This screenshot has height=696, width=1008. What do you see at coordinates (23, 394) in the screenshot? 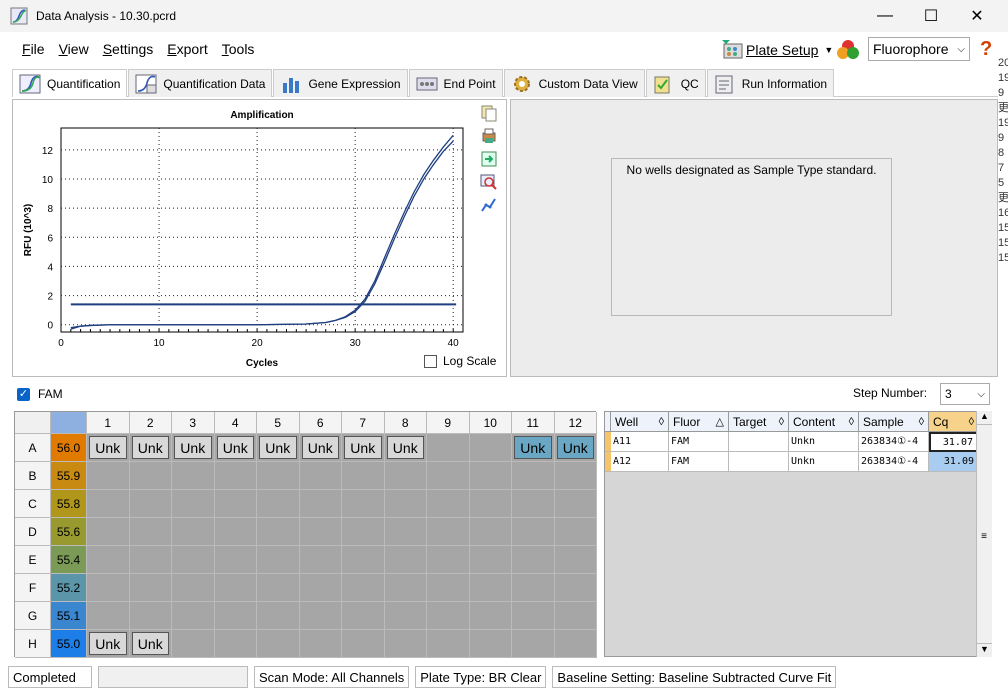
I see `fam-checkbox: ✓` at bounding box center [23, 394].